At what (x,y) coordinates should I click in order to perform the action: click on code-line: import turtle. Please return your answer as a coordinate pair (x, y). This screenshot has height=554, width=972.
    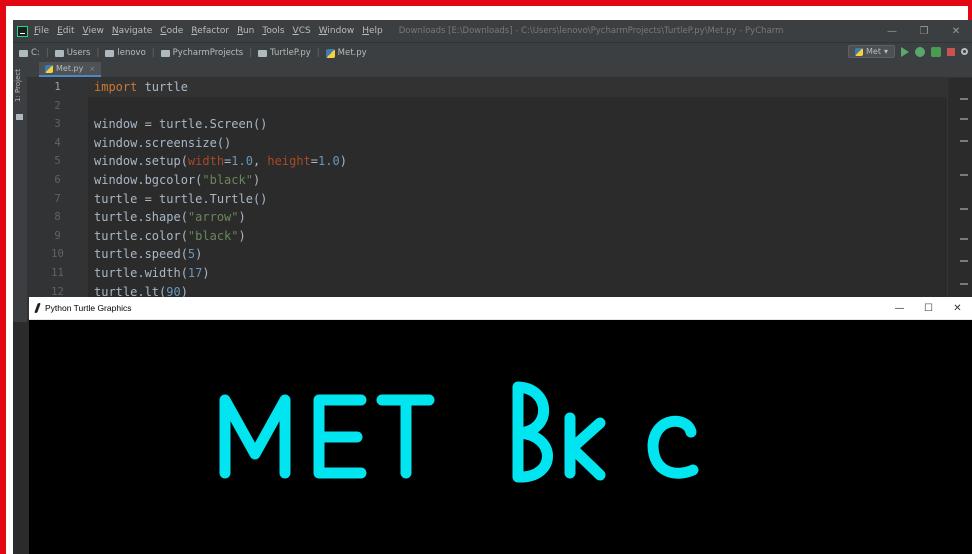
    Looking at the image, I should click on (141, 87).